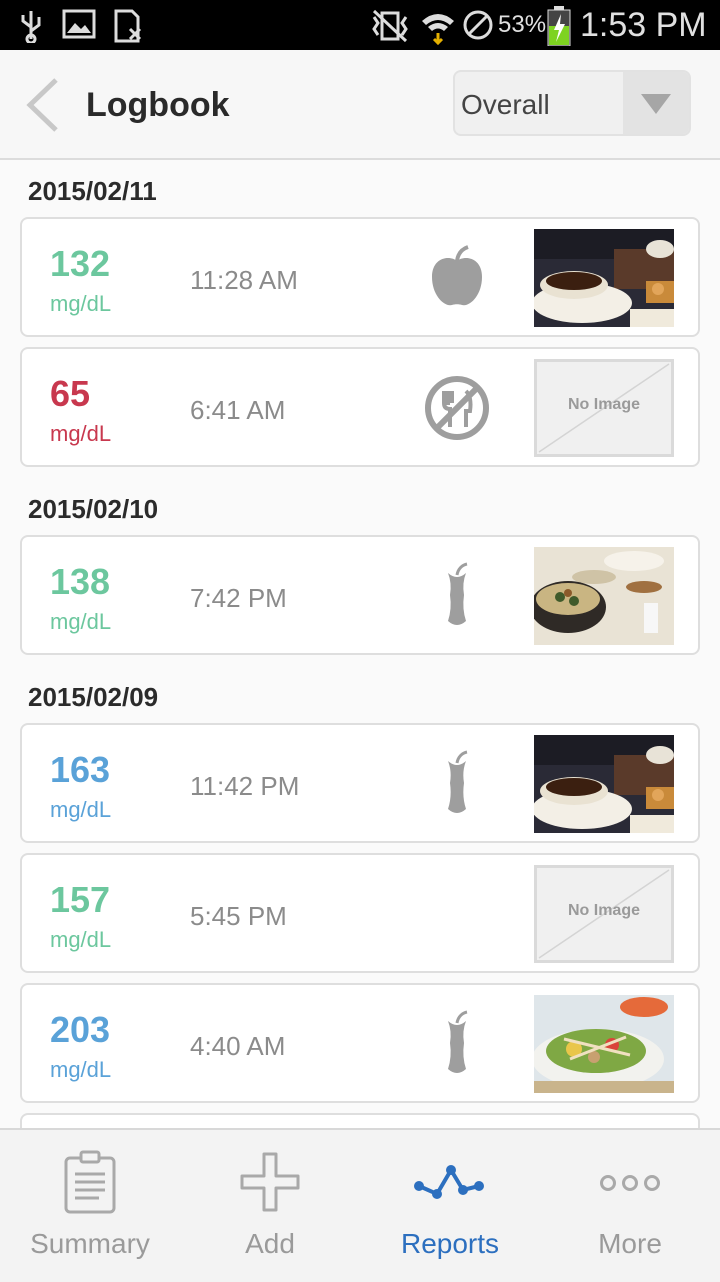 Image resolution: width=720 pixels, height=1282 pixels. I want to click on wifi-icon, so click(438, 29).